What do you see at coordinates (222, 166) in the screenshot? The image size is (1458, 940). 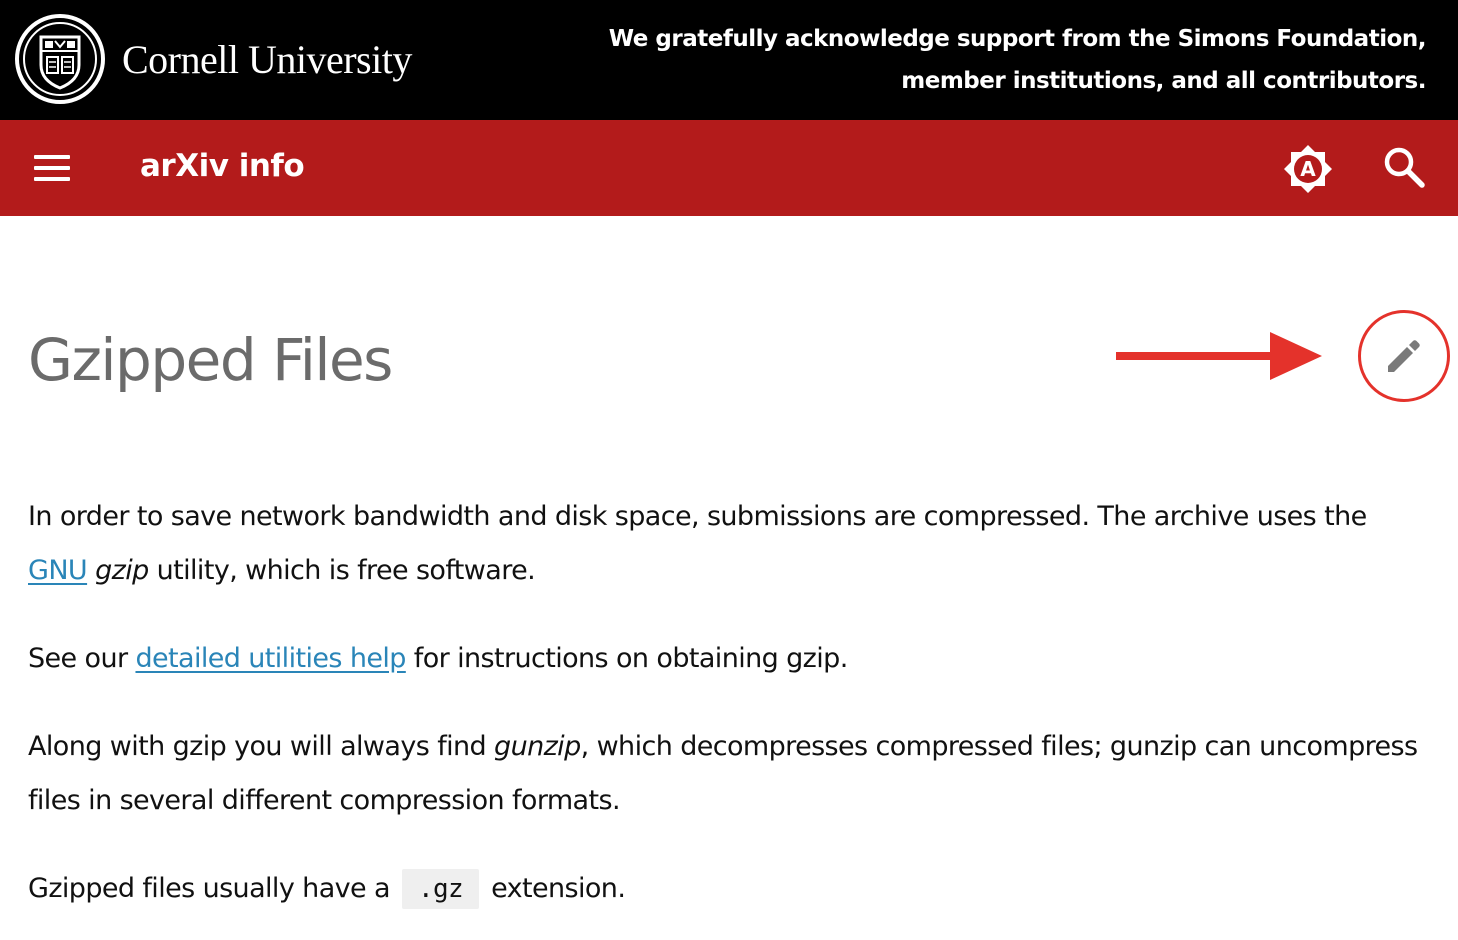 I see `site-title-link: arXiv info` at bounding box center [222, 166].